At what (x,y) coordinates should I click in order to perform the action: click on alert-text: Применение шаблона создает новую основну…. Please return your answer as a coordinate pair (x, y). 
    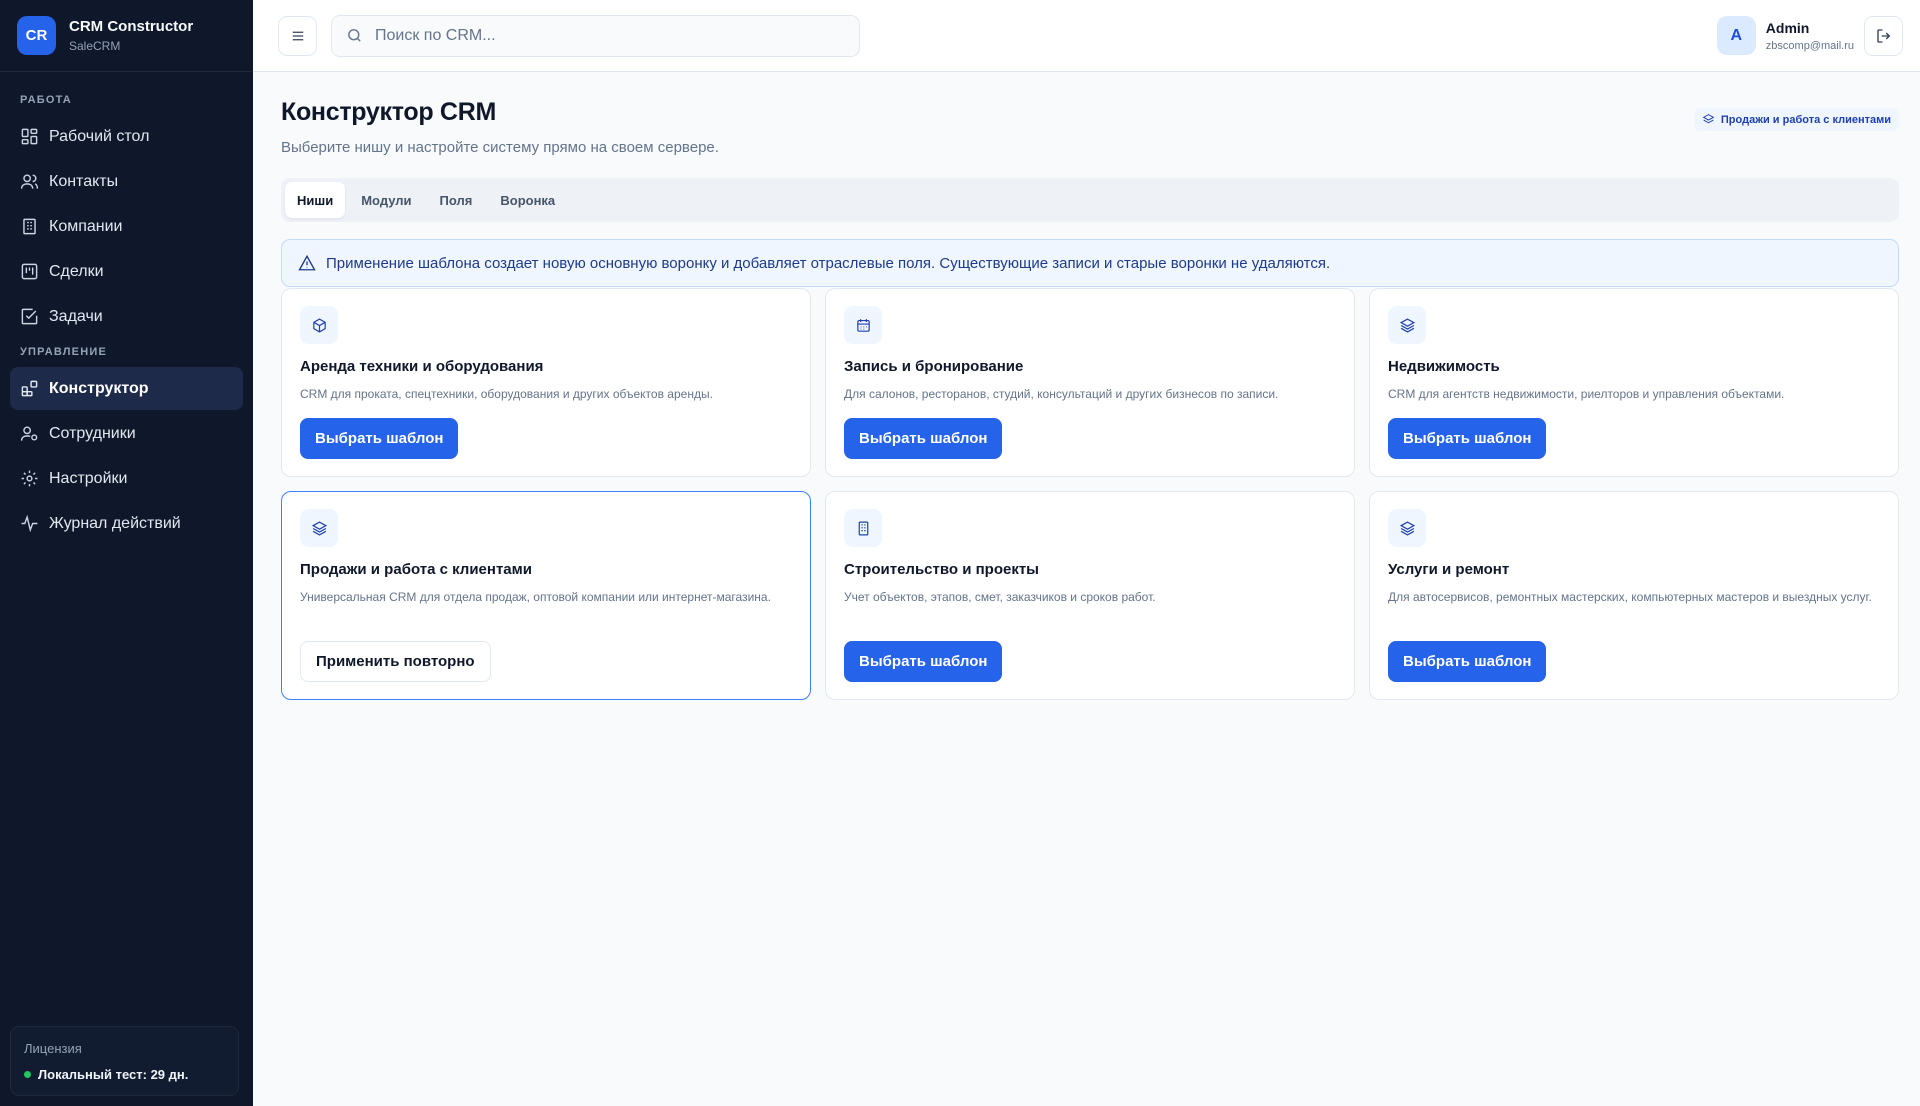
    Looking at the image, I should click on (828, 263).